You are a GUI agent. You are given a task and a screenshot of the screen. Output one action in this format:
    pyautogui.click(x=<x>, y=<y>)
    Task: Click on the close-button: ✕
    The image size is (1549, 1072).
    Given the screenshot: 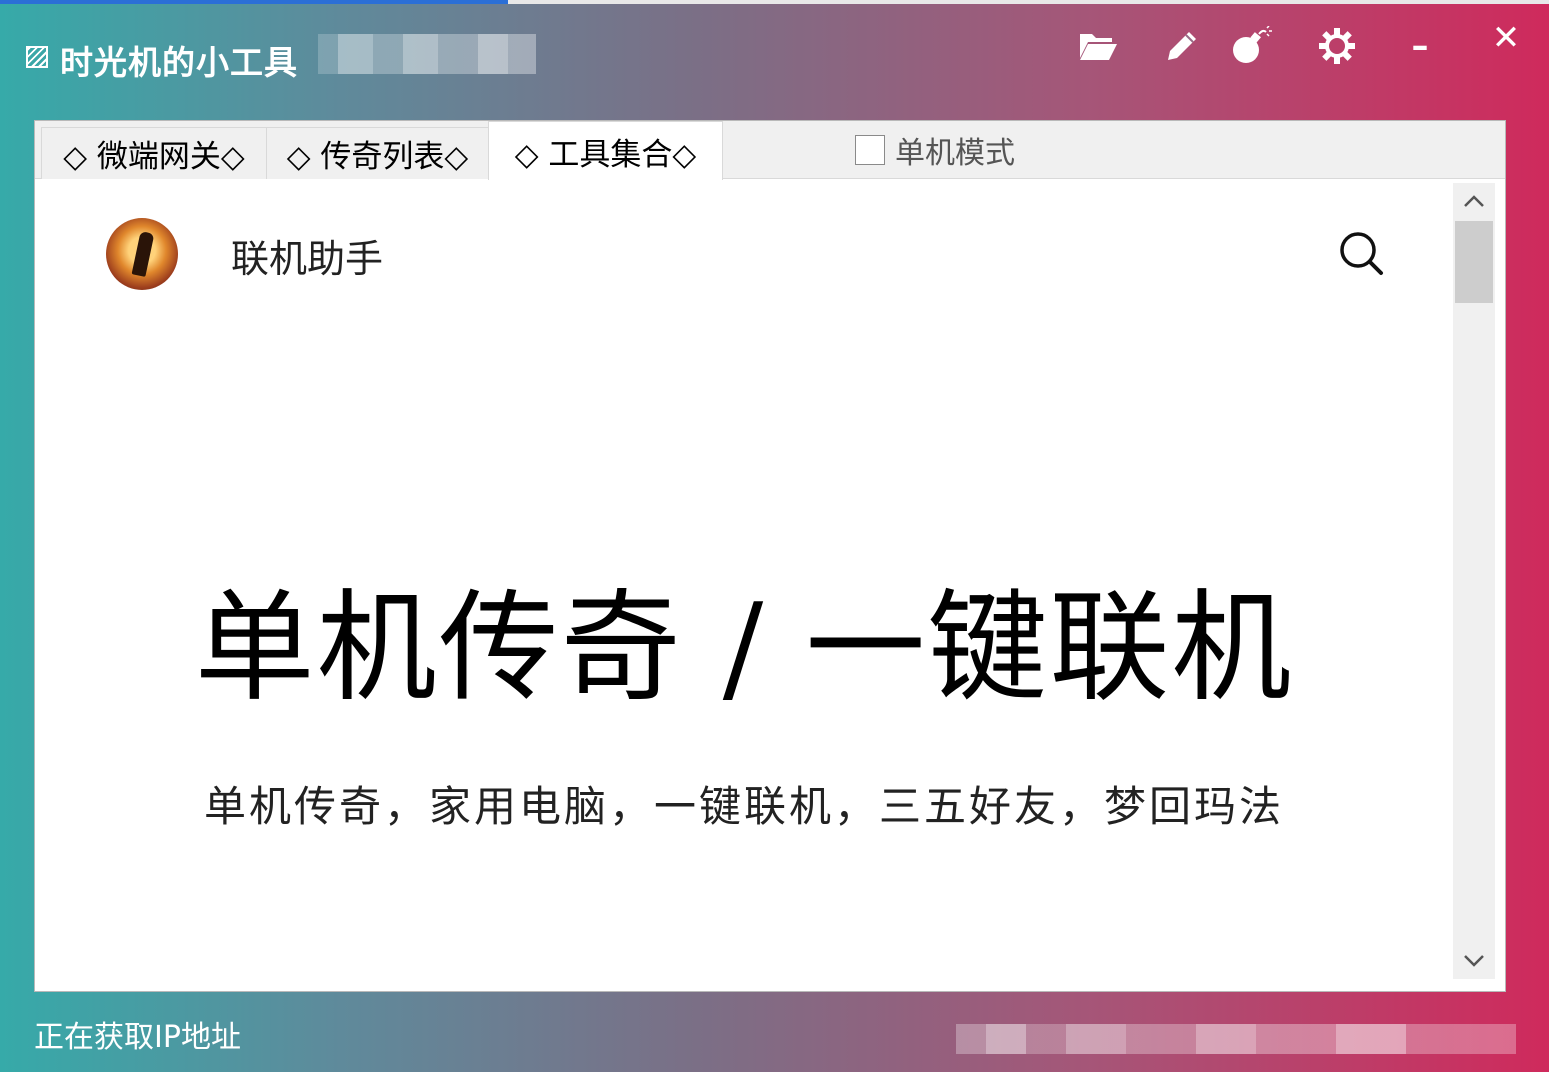 What is the action you would take?
    pyautogui.click(x=1506, y=38)
    